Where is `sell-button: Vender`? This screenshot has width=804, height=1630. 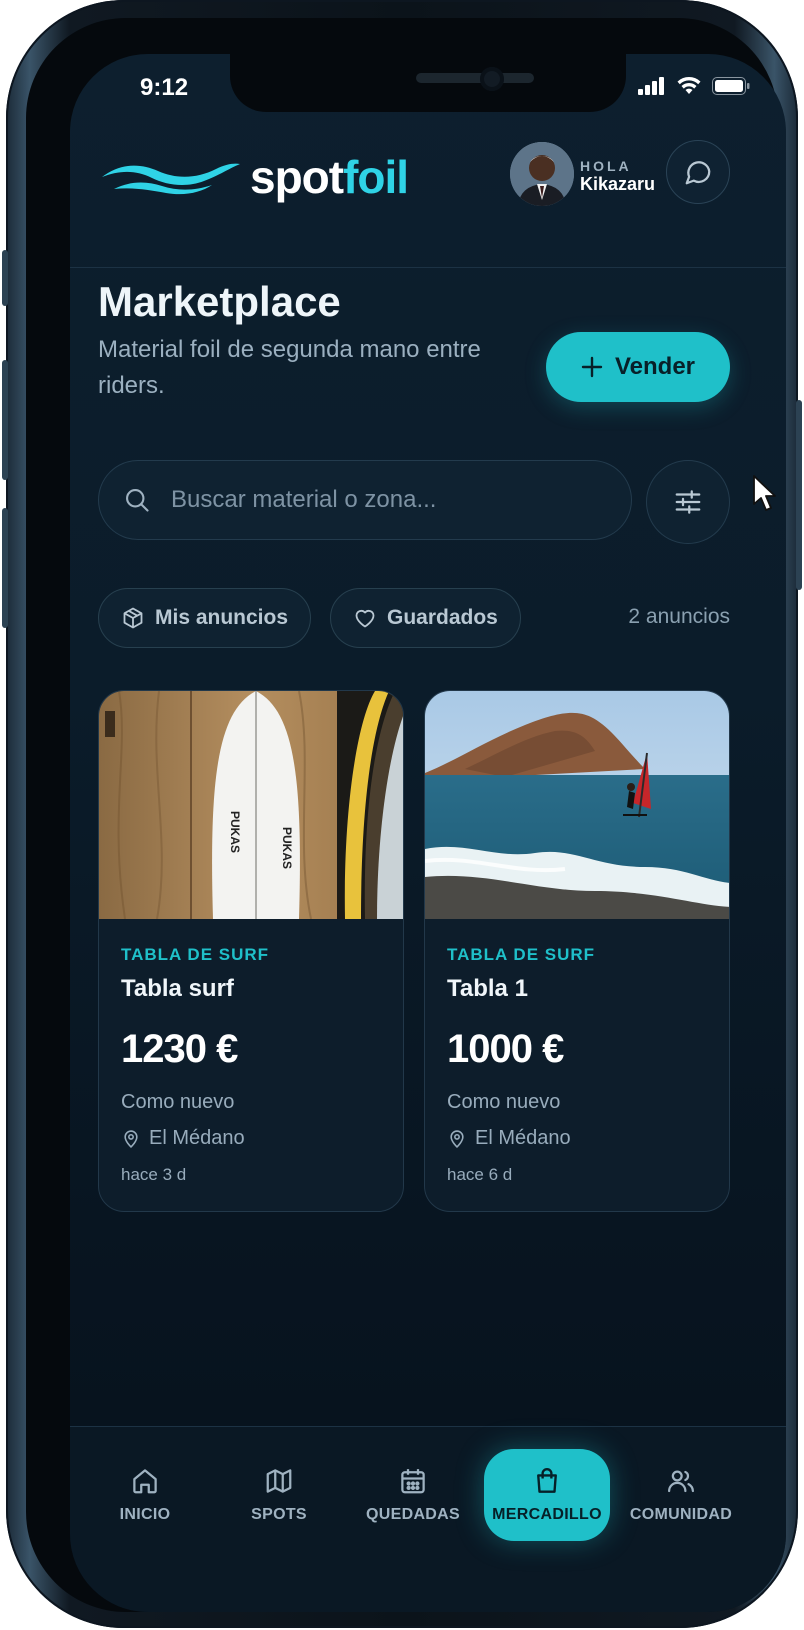
sell-button: Vender is located at coordinates (638, 367).